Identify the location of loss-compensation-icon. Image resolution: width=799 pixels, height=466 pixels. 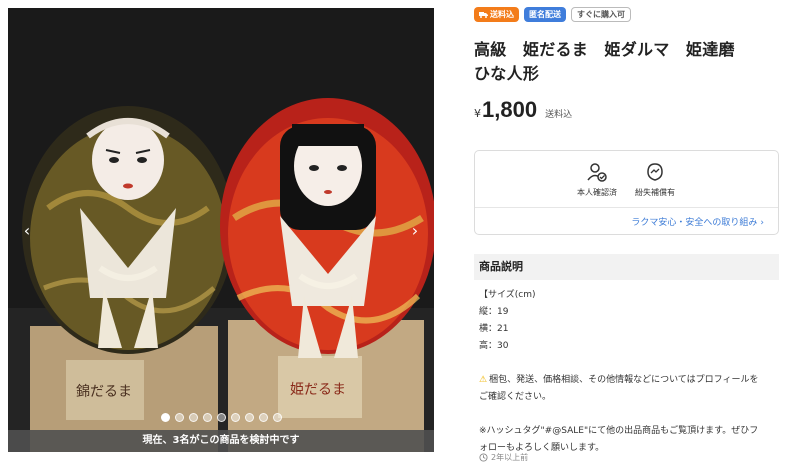
(655, 172).